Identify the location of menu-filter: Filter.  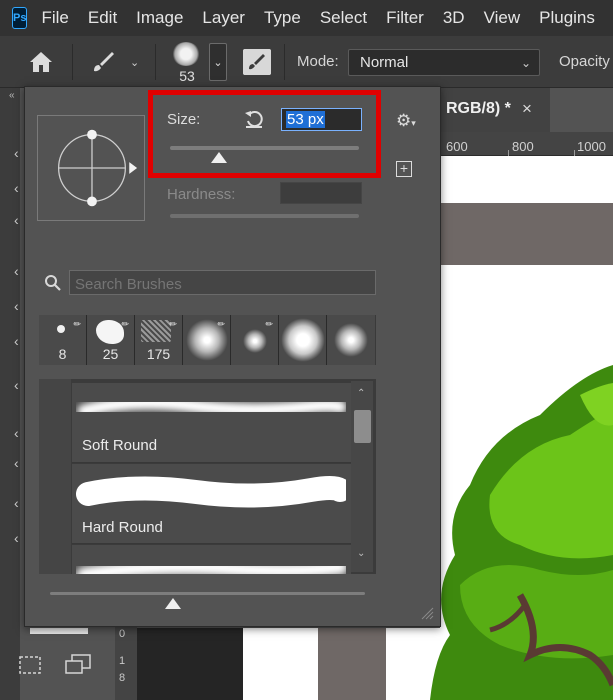
(405, 18).